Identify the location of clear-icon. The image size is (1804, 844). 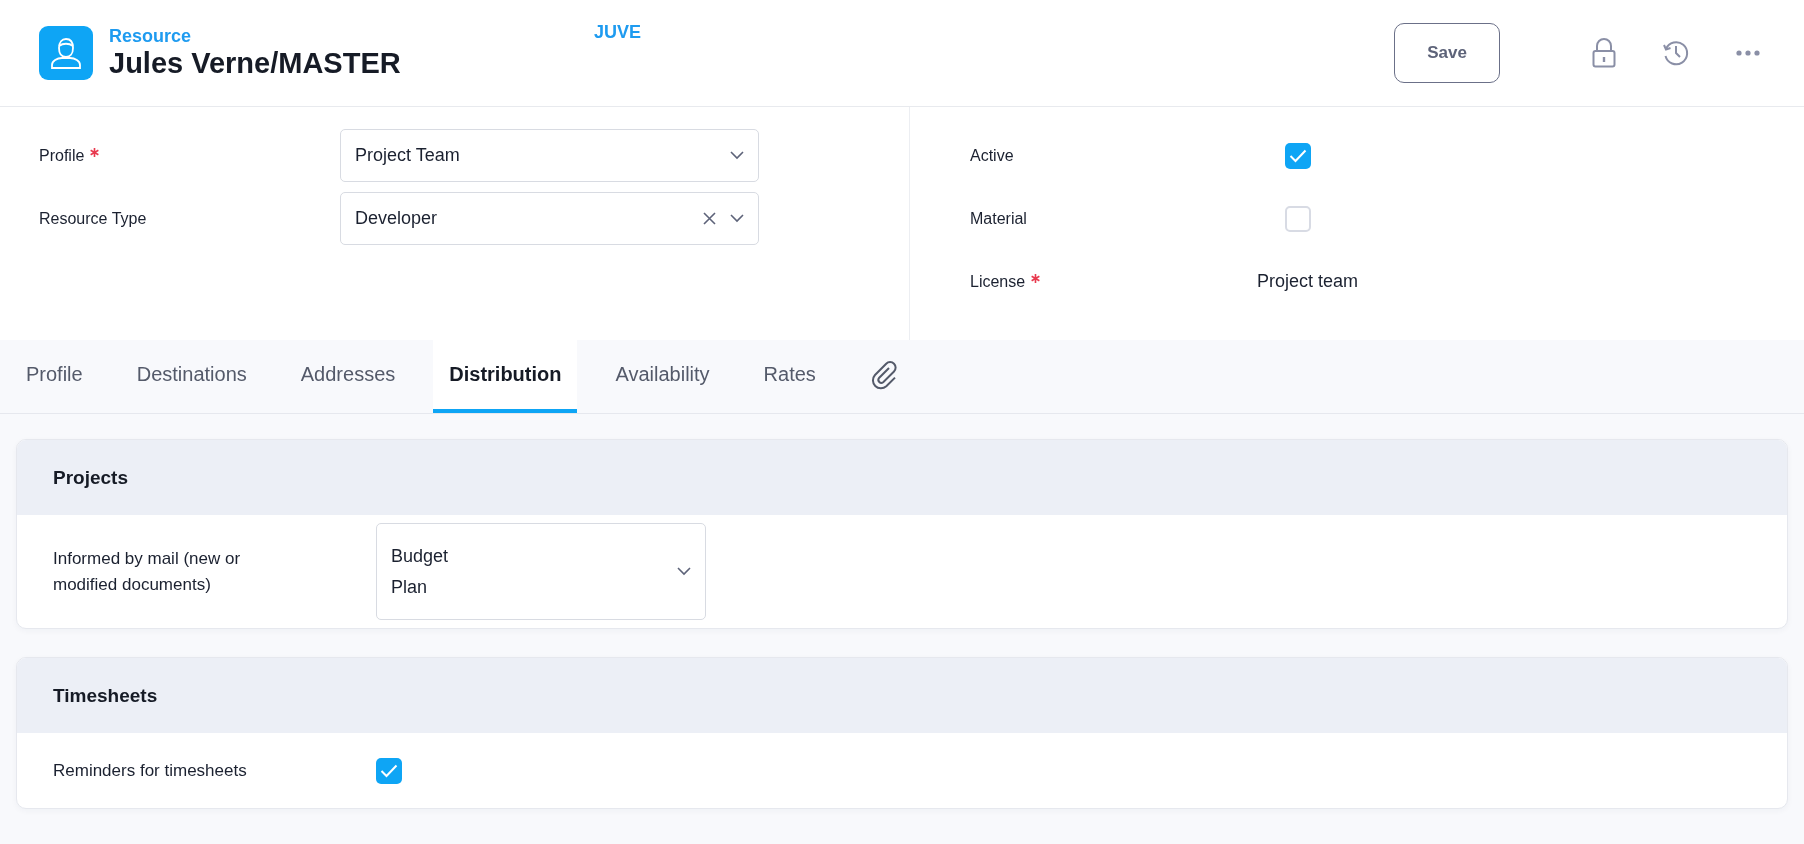
(709, 218).